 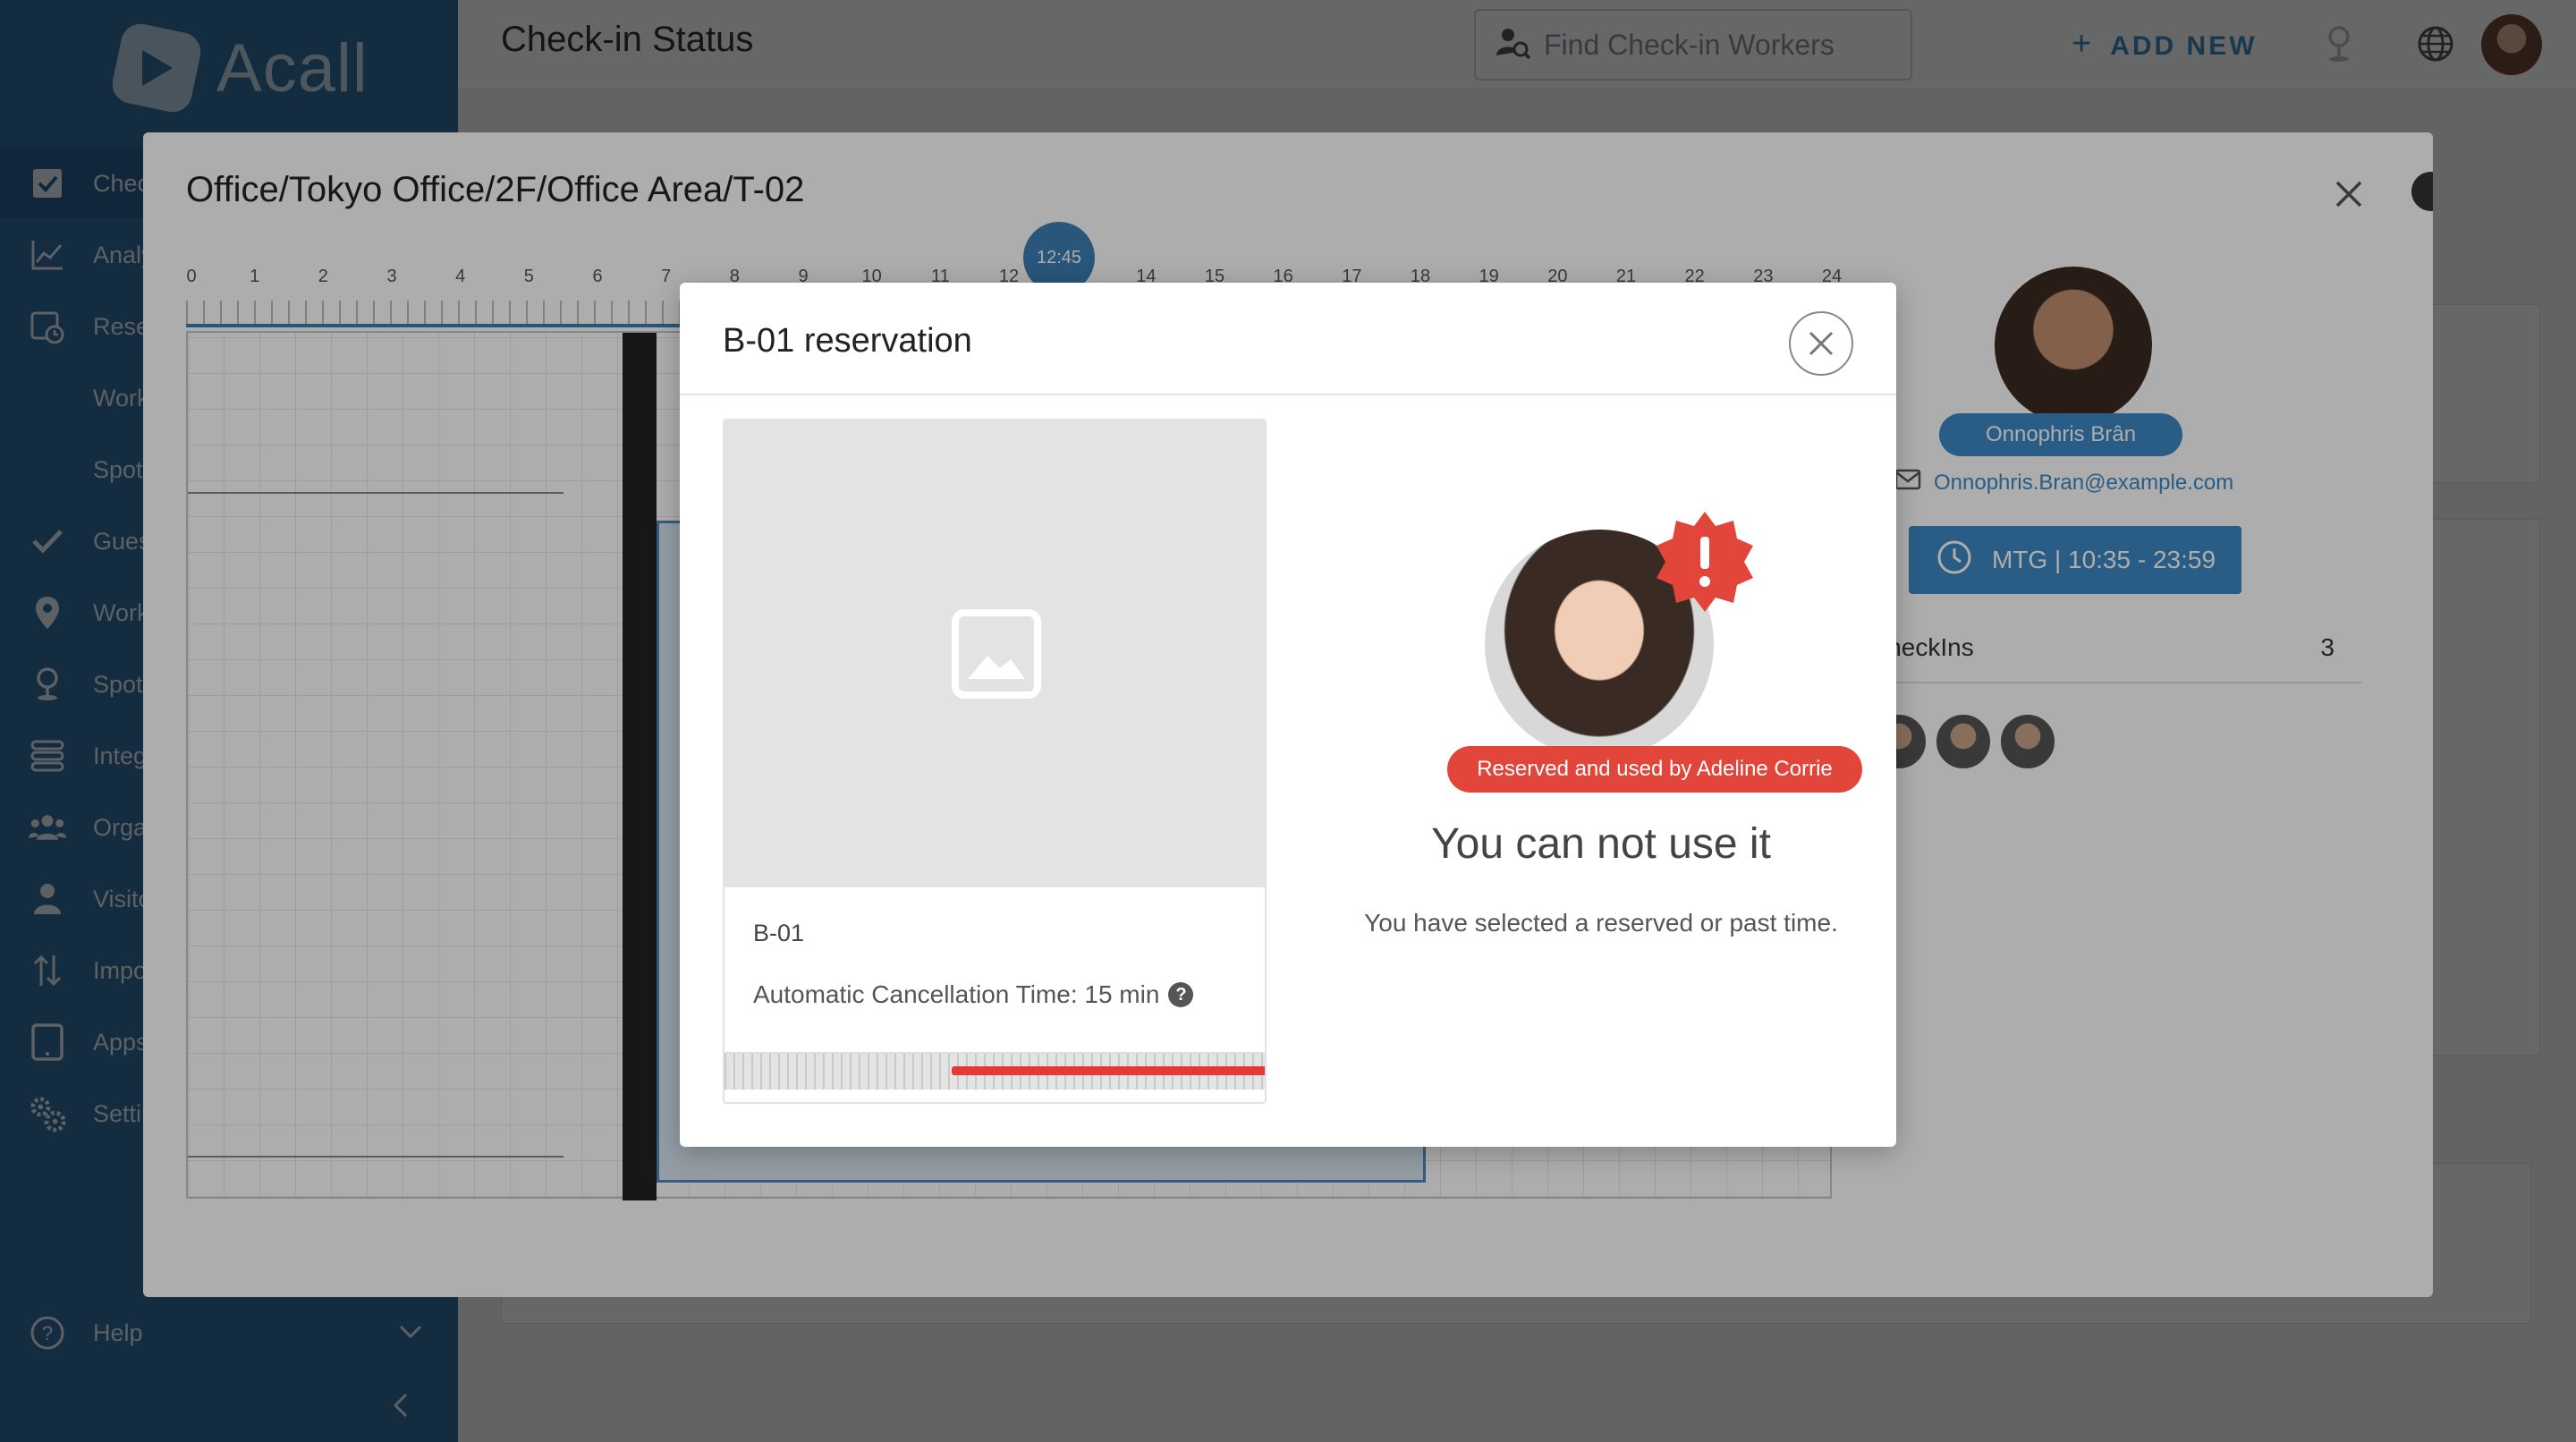 What do you see at coordinates (847, 341) in the screenshot?
I see `dialog-title: B-01 reservation` at bounding box center [847, 341].